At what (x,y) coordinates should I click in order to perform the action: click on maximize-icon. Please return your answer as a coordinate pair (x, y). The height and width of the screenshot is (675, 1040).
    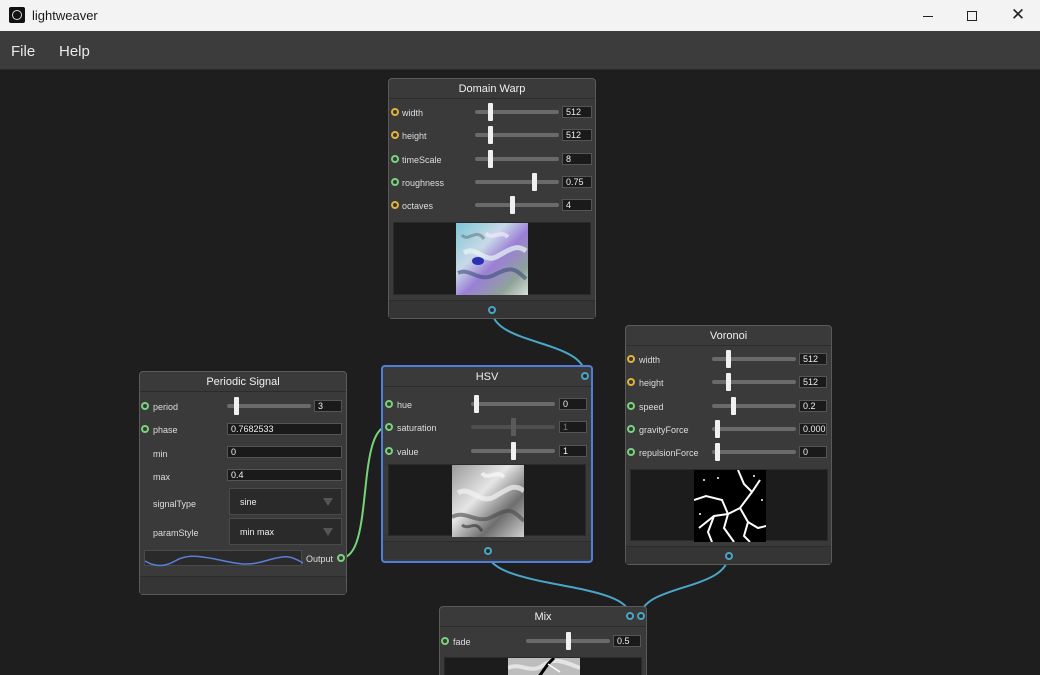
    Looking at the image, I should click on (972, 16).